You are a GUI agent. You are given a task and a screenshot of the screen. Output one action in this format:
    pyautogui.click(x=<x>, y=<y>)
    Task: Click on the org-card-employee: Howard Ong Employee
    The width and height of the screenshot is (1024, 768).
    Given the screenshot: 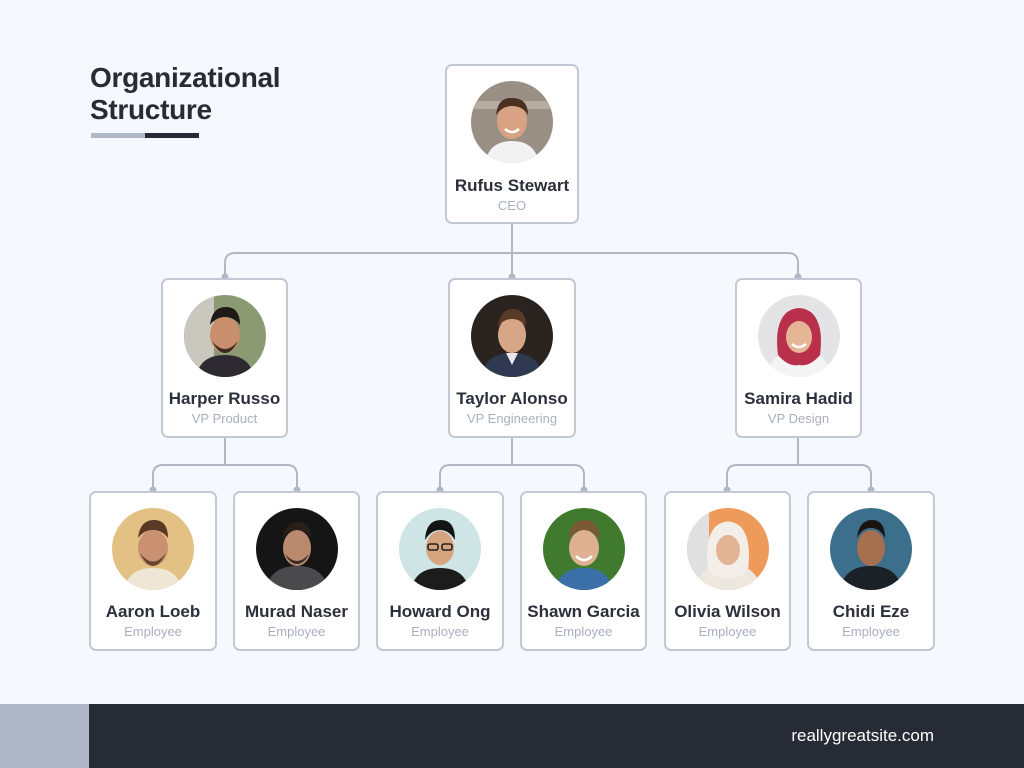 What is the action you would take?
    pyautogui.click(x=440, y=571)
    